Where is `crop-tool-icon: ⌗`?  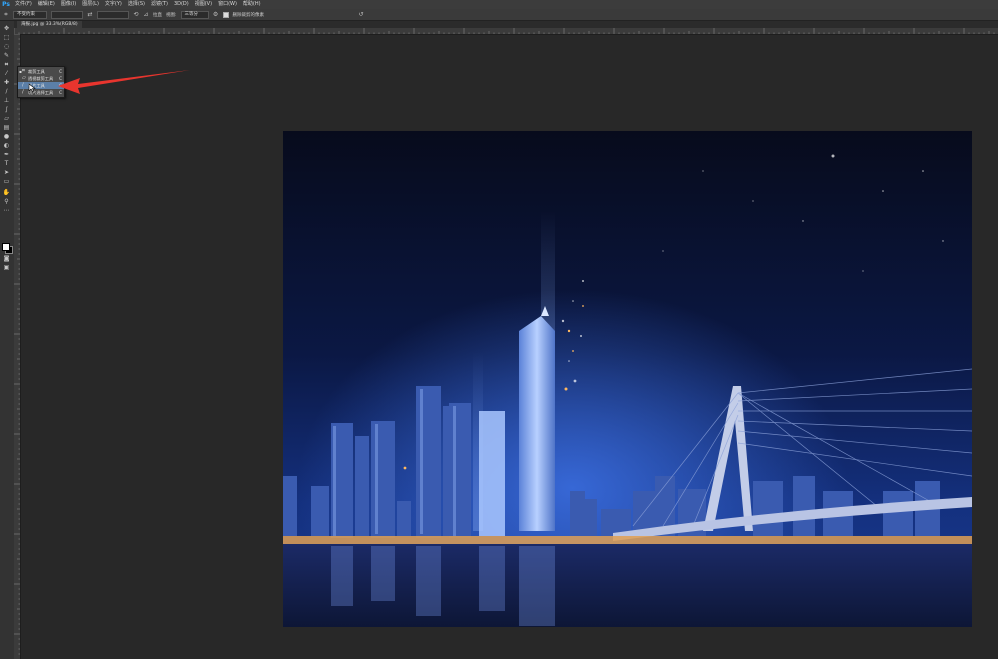 crop-tool-icon: ⌗ is located at coordinates (6, 65).